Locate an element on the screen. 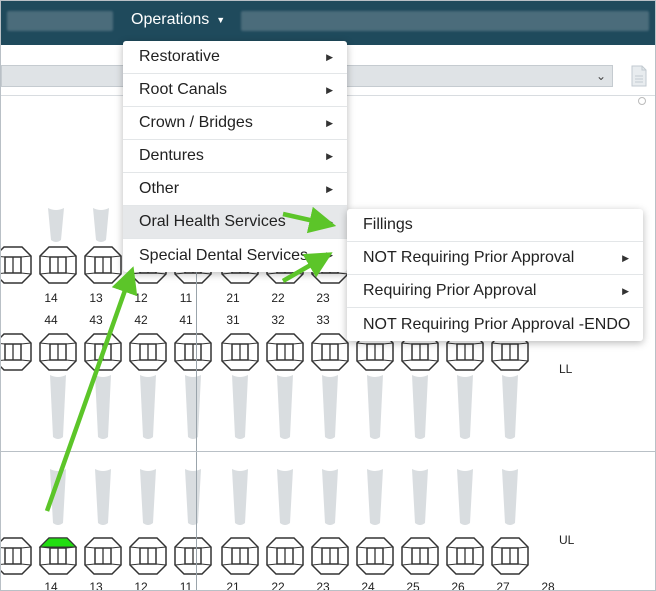 The height and width of the screenshot is (591, 656). menu-item-label: Crown / Bridges is located at coordinates (196, 122).